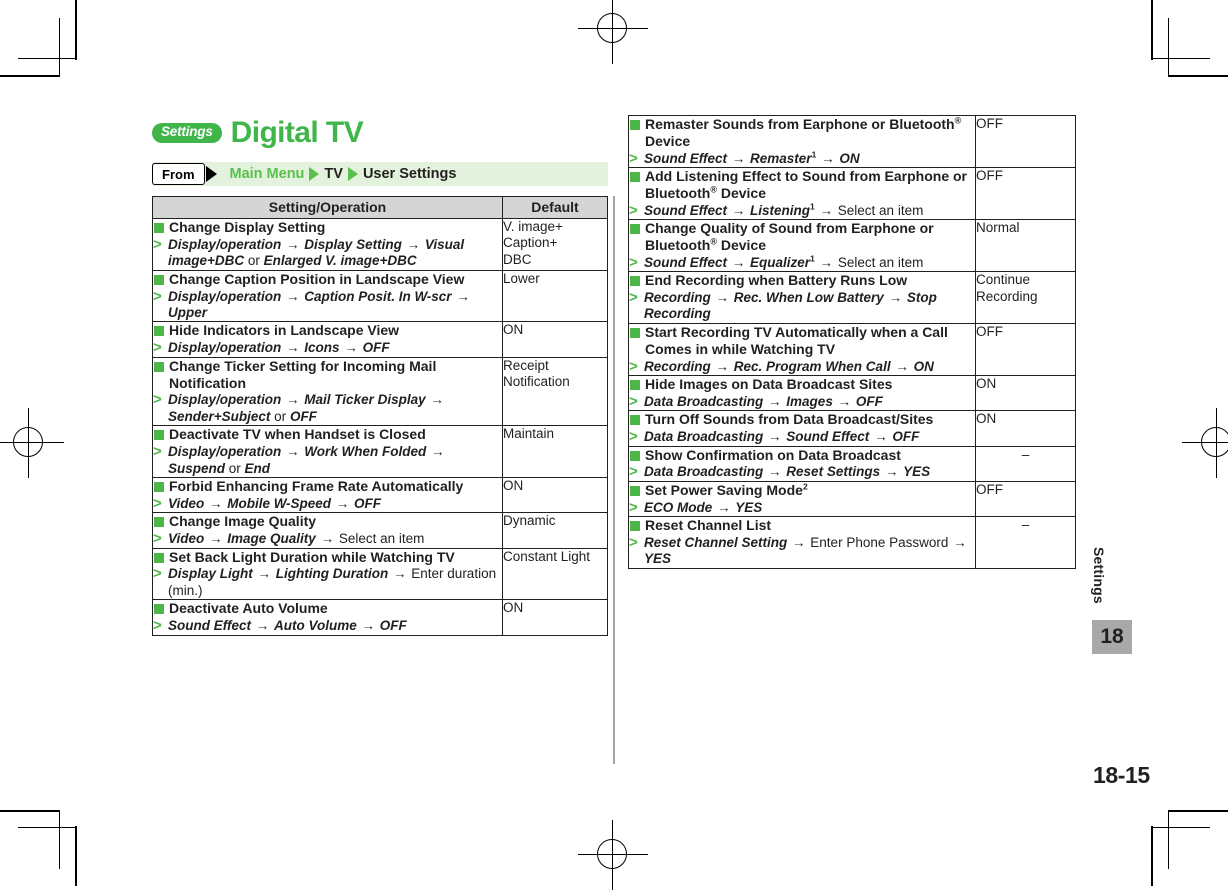  Describe the element at coordinates (716, 542) in the screenshot. I see `path-token: Reset Channel Setting` at that location.